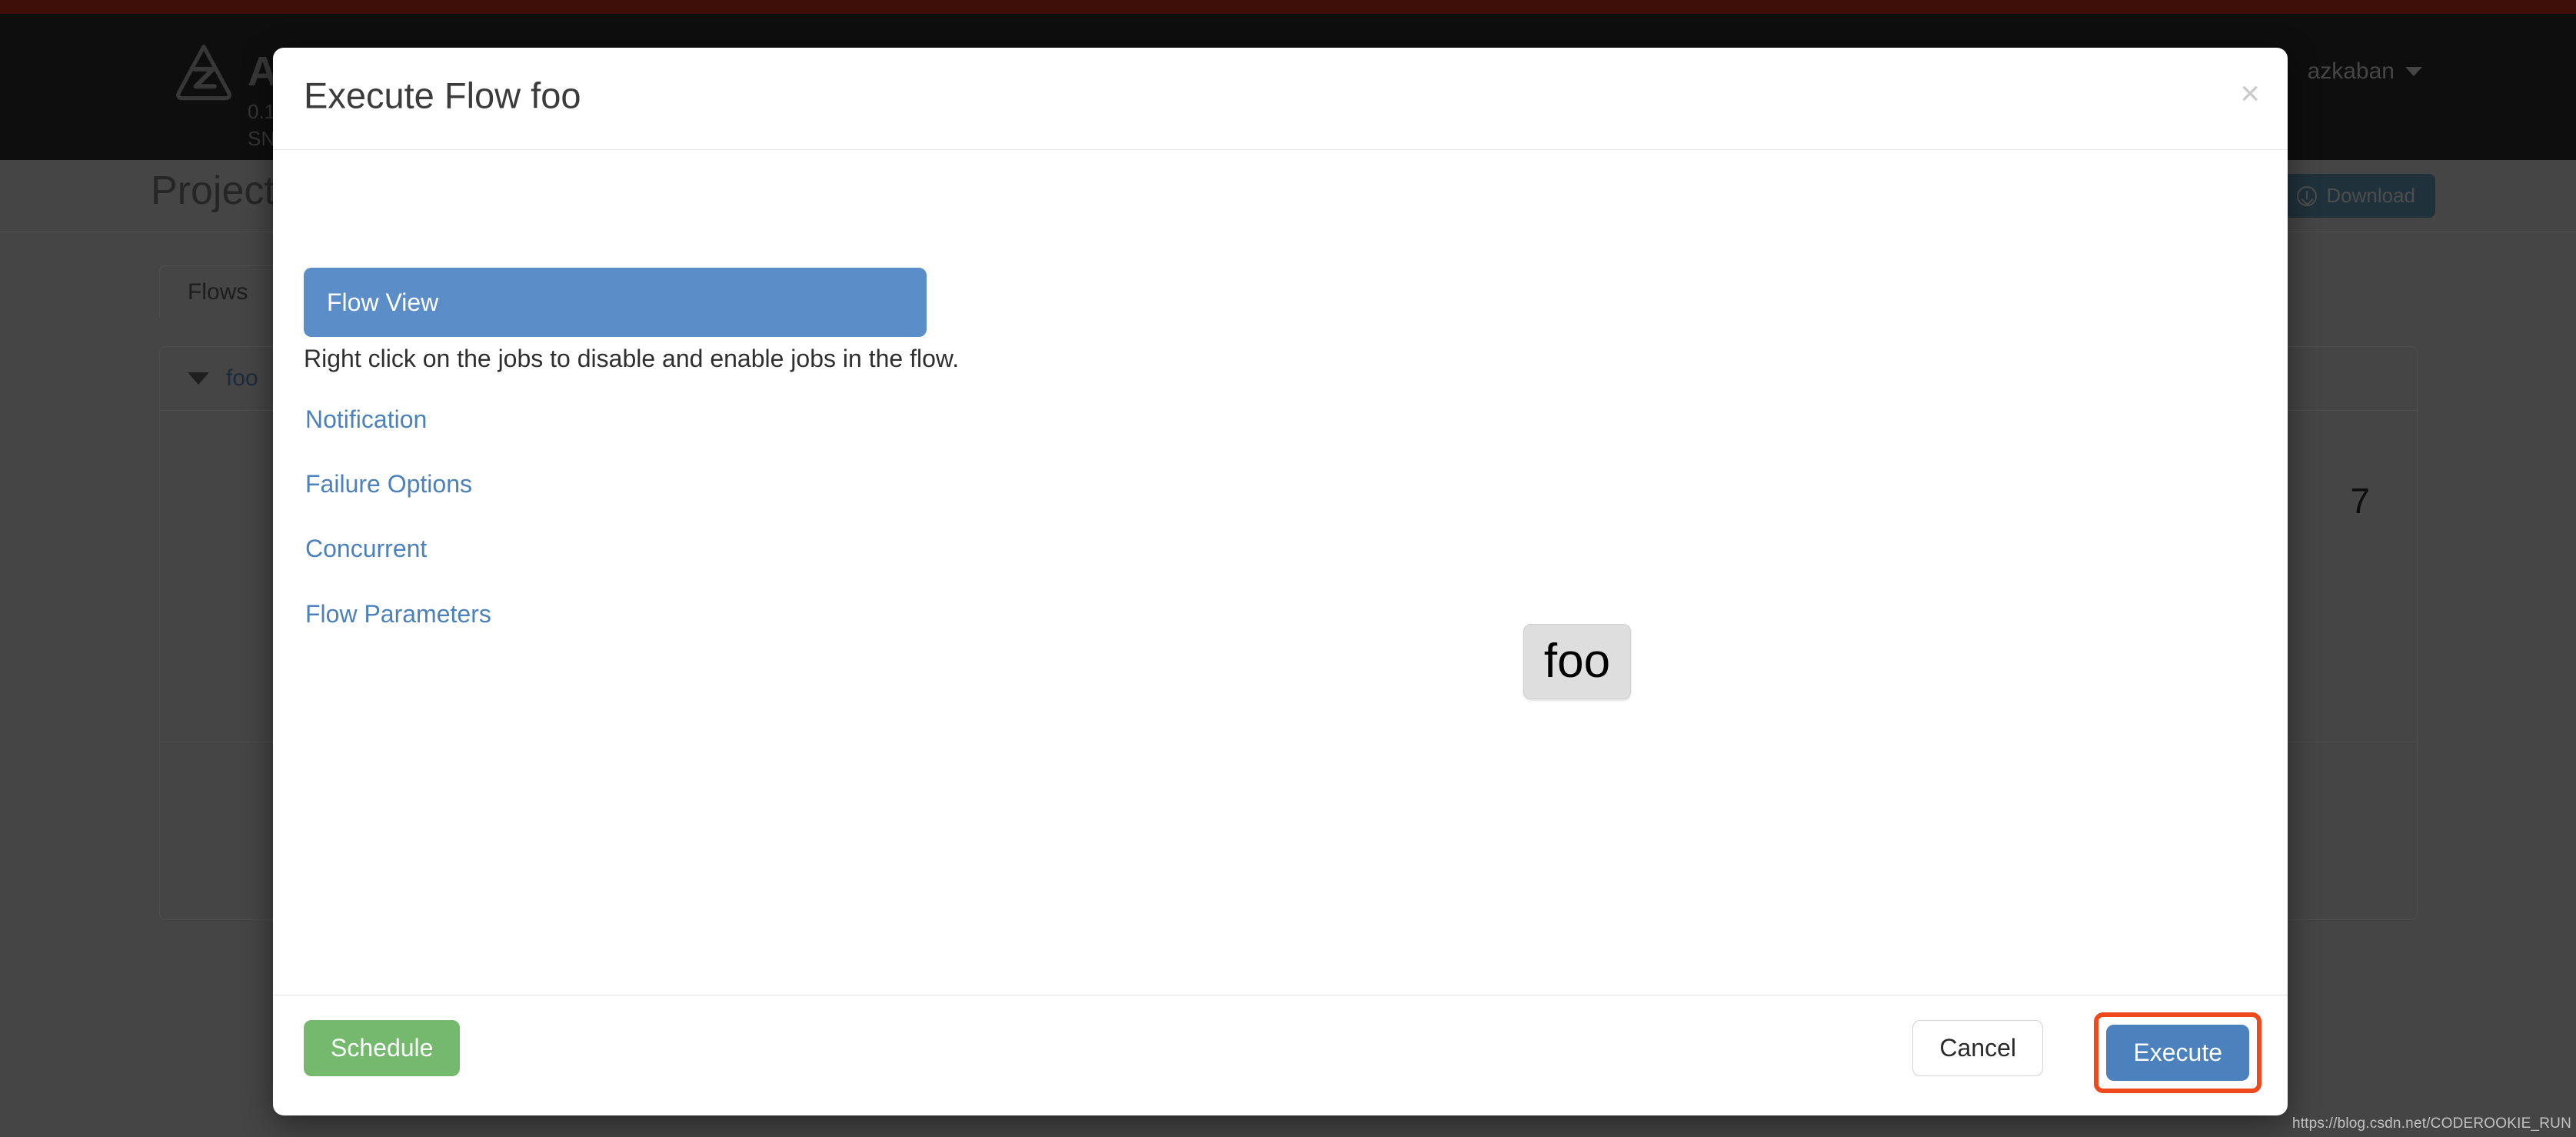 The image size is (2576, 1137). I want to click on modal-footer: Schedule Cancel Execute, so click(1281, 1055).